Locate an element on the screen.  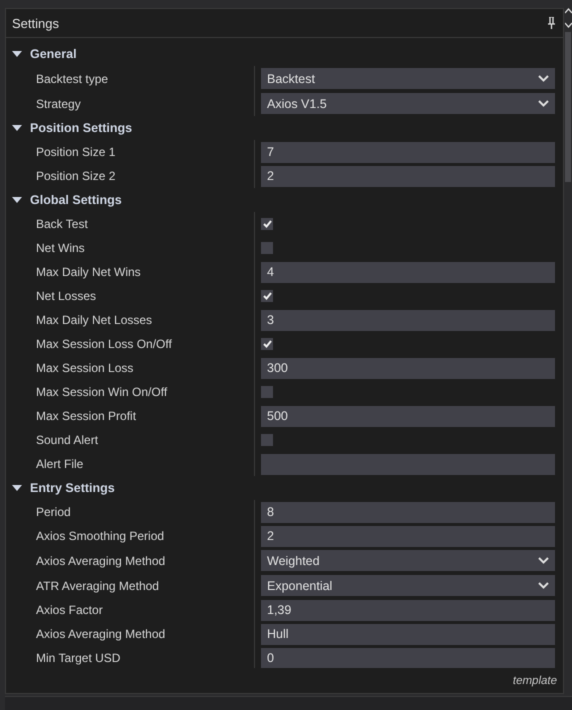
setting-label: Strategy is located at coordinates (58, 103).